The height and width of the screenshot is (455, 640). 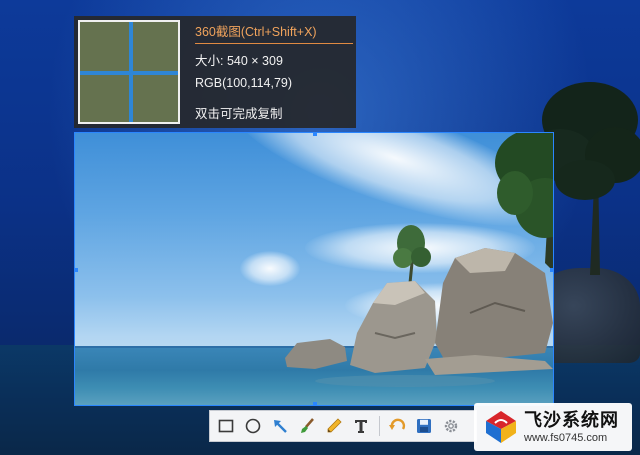 I want to click on magnifier-crosshair-horizontal, so click(x=129, y=73).